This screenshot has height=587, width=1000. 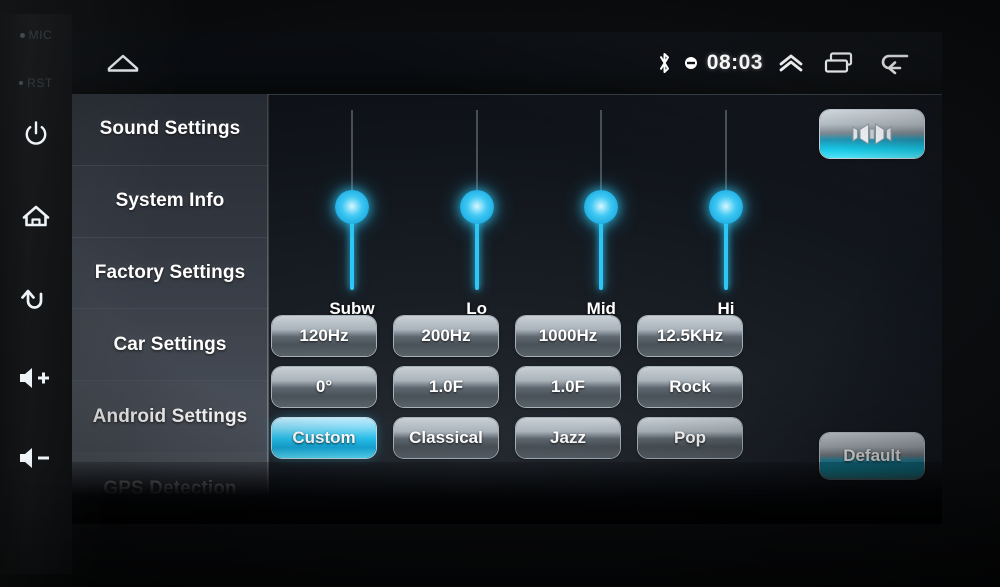 I want to click on sidebar-item-gps-detection: GPS Detection, so click(x=170, y=488).